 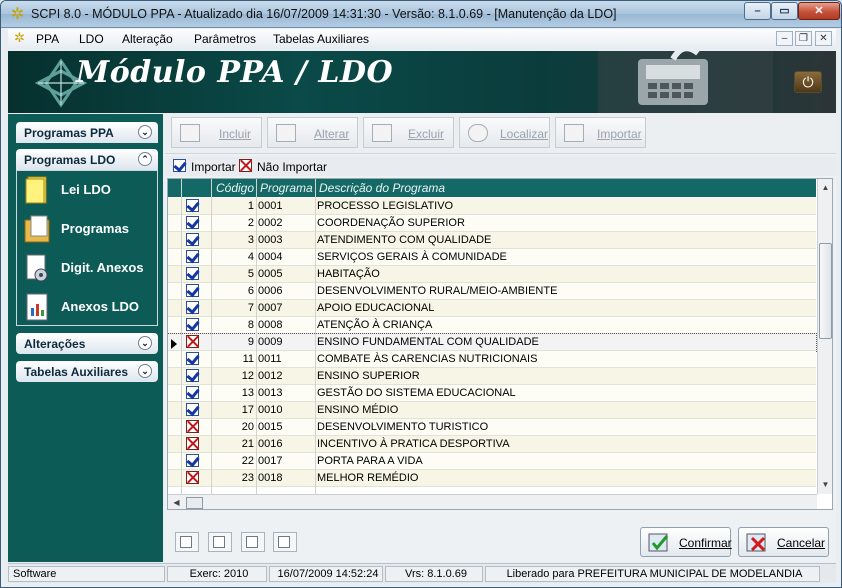 I want to click on table-row: 20 0015 DESENVOLVIMENTO TURISTICO, so click(x=492, y=427).